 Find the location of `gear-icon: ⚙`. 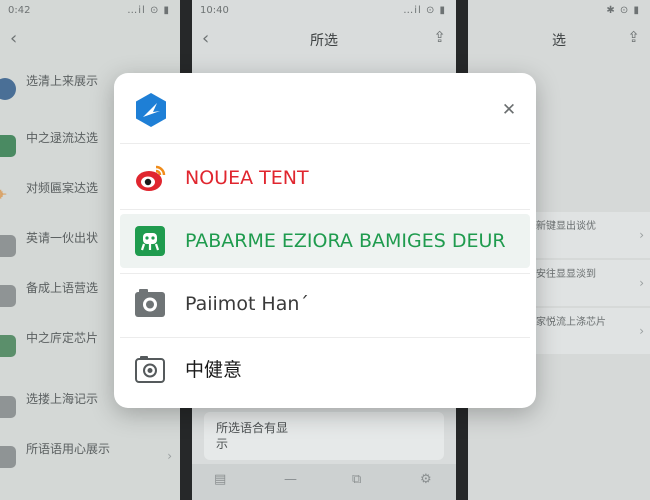

gear-icon: ⚙ is located at coordinates (426, 479).